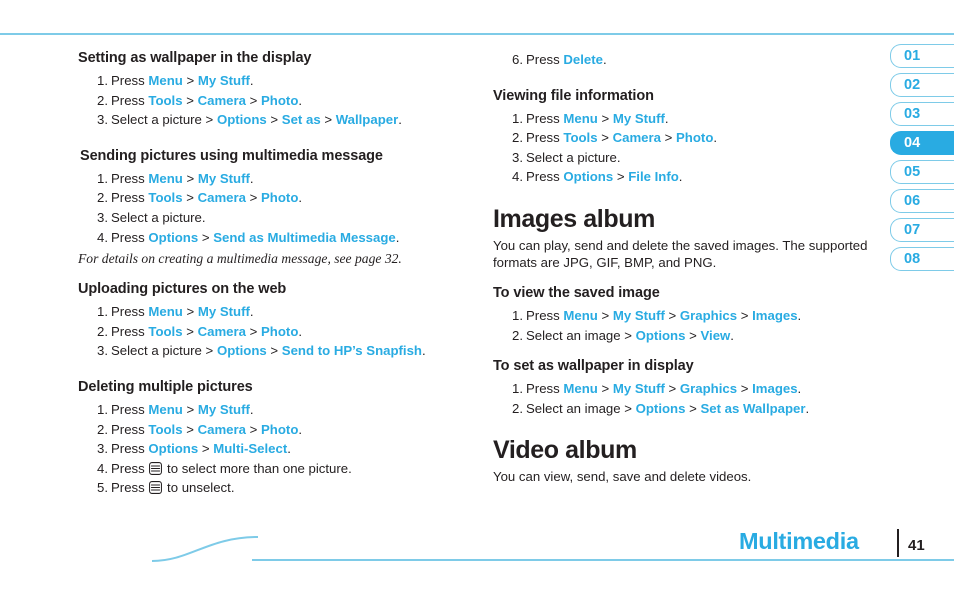 The height and width of the screenshot is (593, 954). Describe the element at coordinates (257, 468) in the screenshot. I see `step-text: to select more than one picture.` at that location.